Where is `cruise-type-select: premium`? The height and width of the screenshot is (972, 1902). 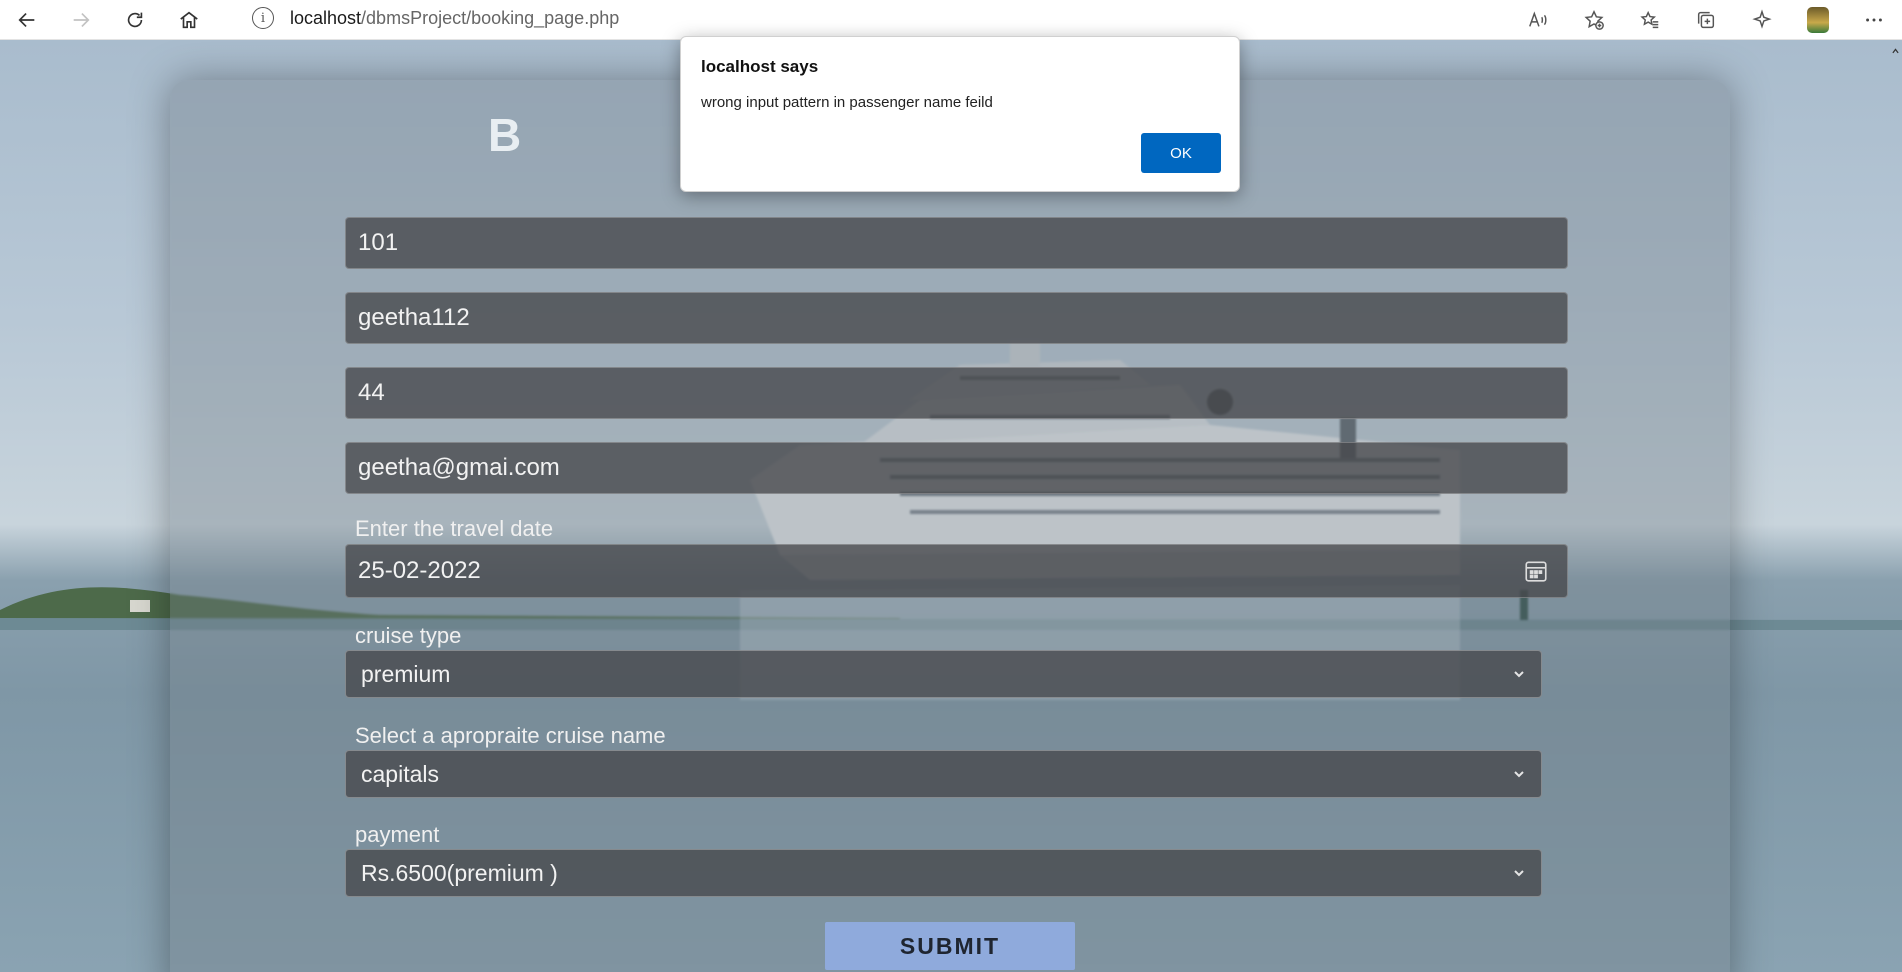 cruise-type-select: premium is located at coordinates (943, 674).